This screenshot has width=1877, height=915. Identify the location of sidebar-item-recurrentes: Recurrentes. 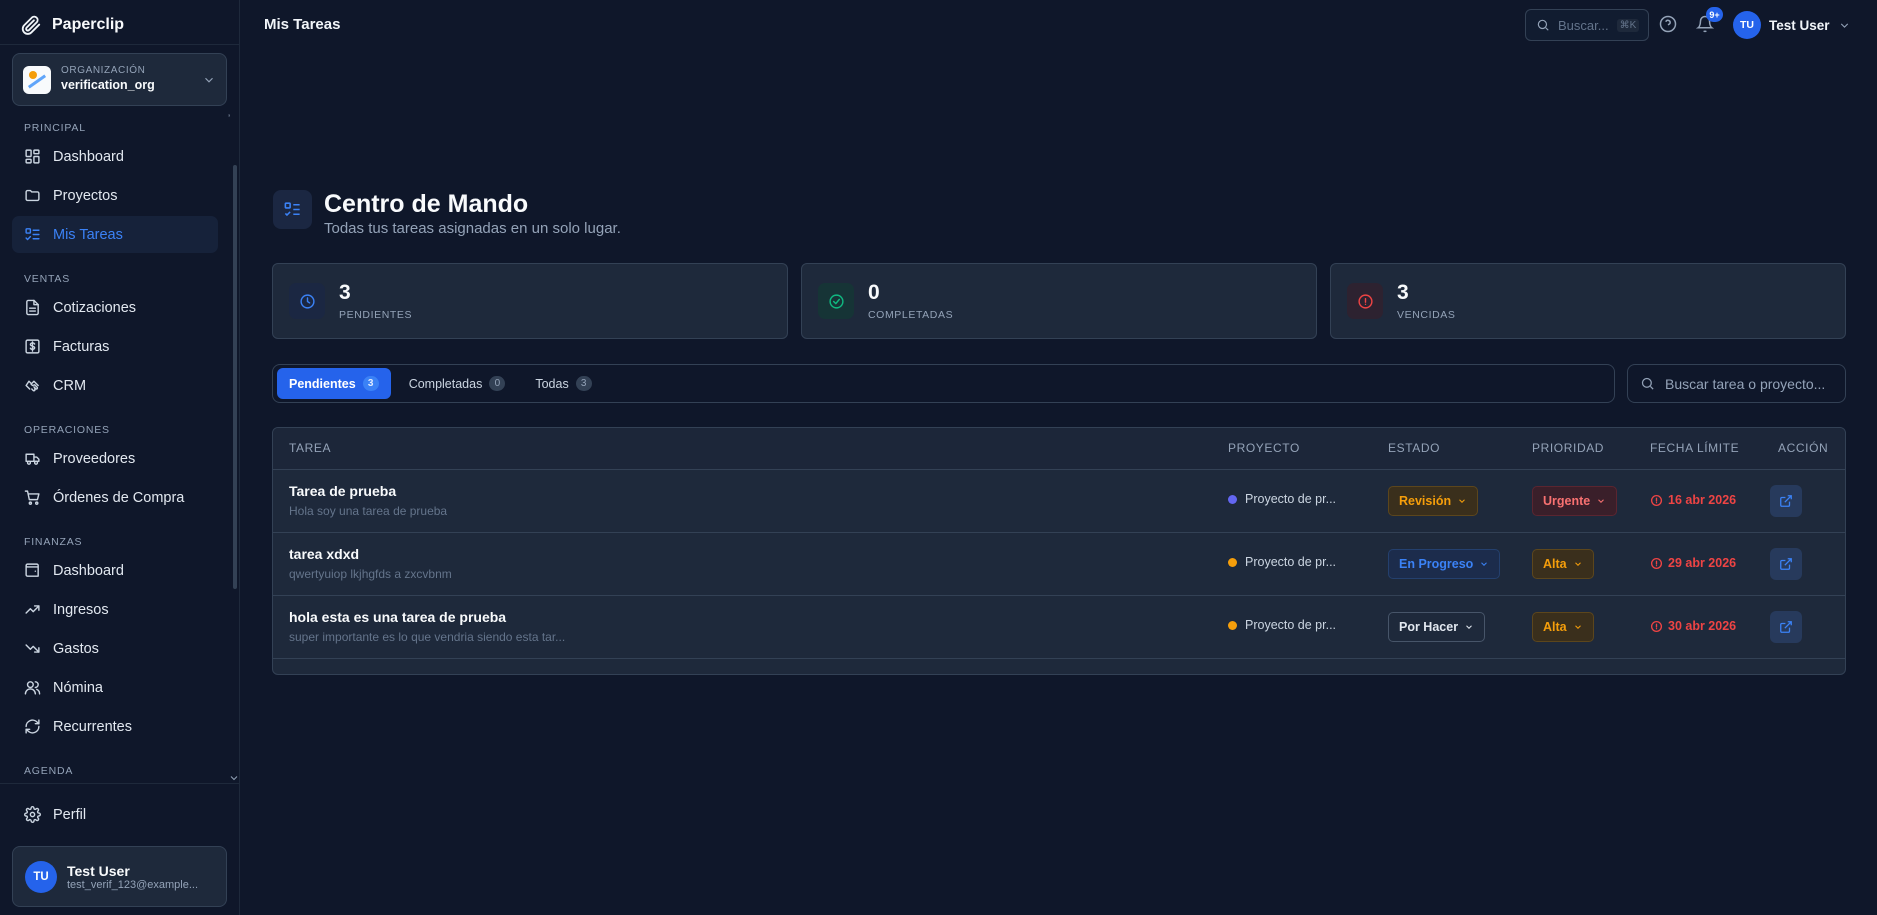
(115, 726).